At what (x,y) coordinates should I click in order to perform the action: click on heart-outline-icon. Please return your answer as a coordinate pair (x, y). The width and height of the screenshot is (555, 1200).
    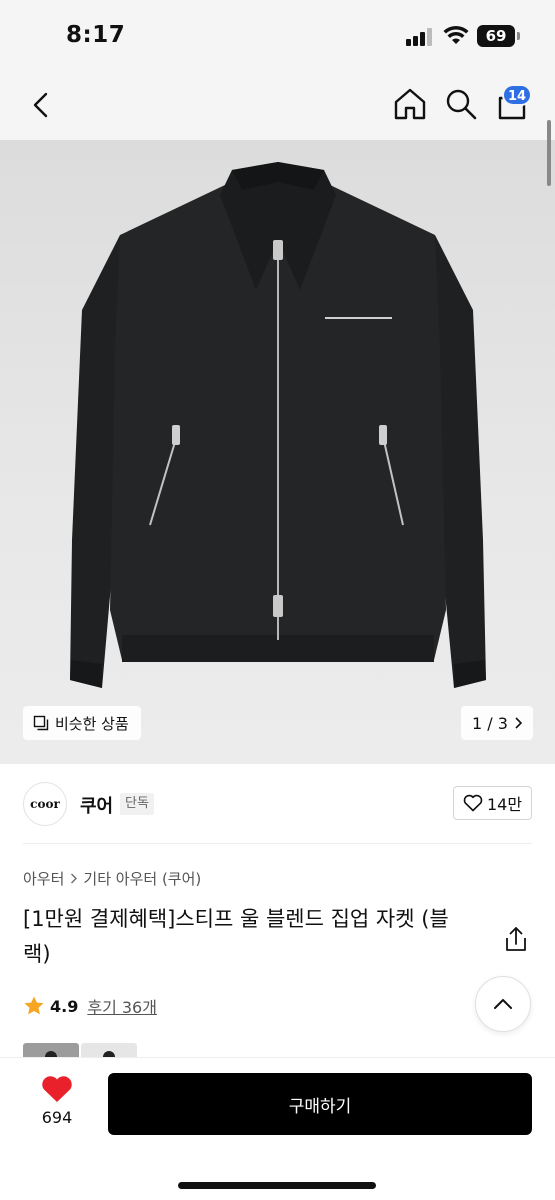
    Looking at the image, I should click on (473, 803).